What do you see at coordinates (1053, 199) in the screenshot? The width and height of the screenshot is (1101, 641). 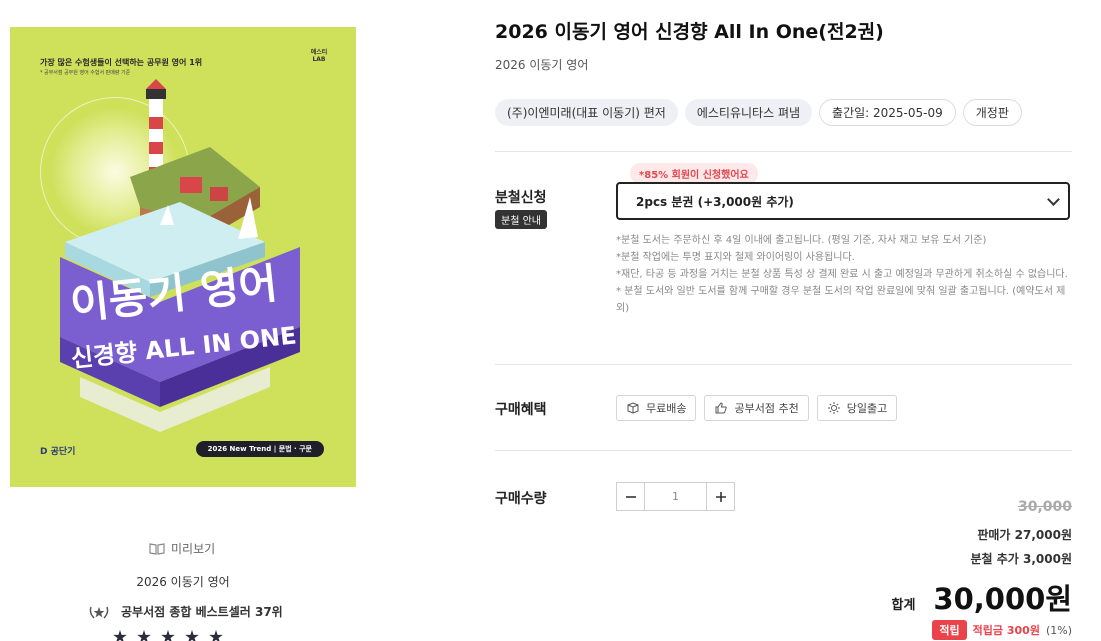 I see `chevron-down-icon` at bounding box center [1053, 199].